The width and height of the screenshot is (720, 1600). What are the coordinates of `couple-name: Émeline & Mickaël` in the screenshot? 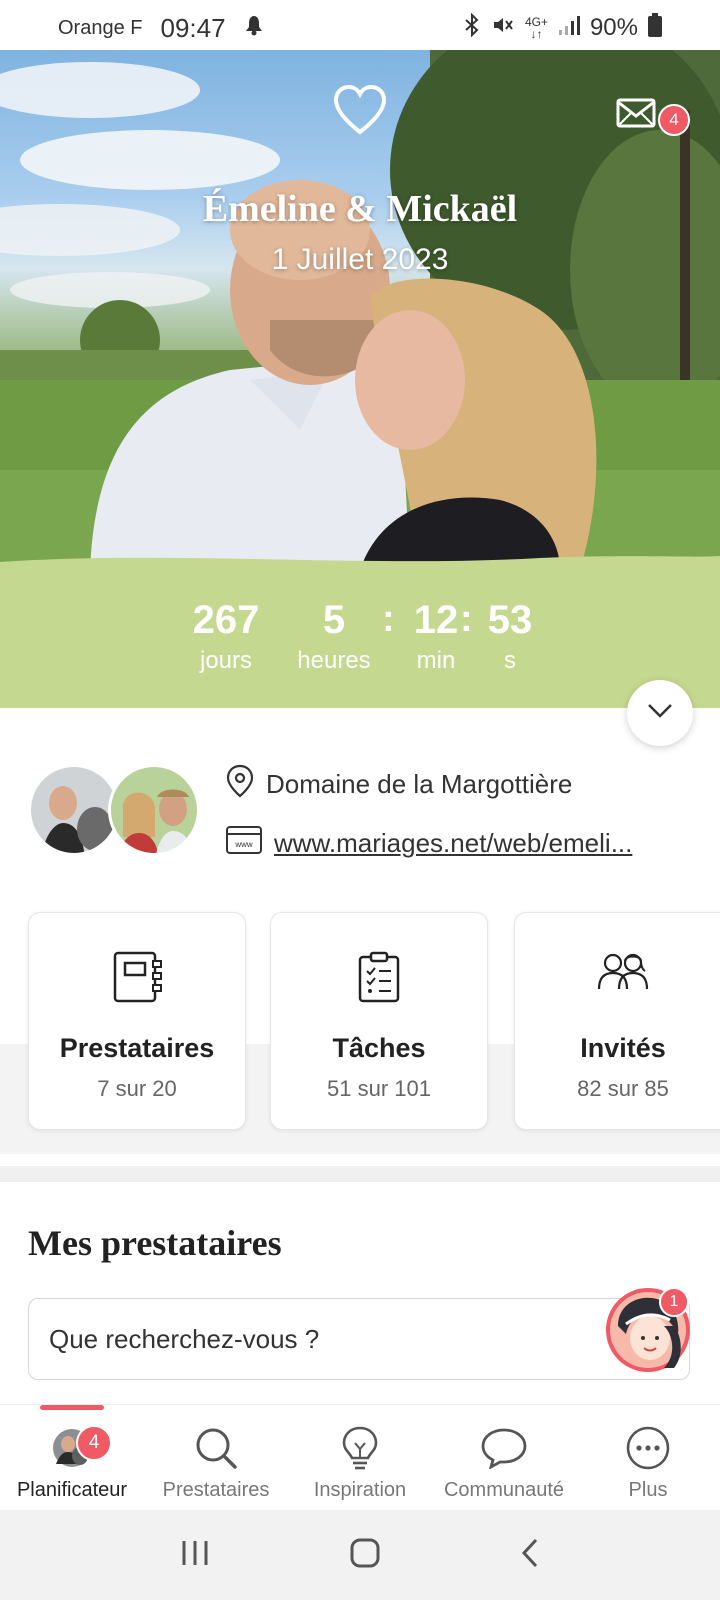 It's located at (360, 209).